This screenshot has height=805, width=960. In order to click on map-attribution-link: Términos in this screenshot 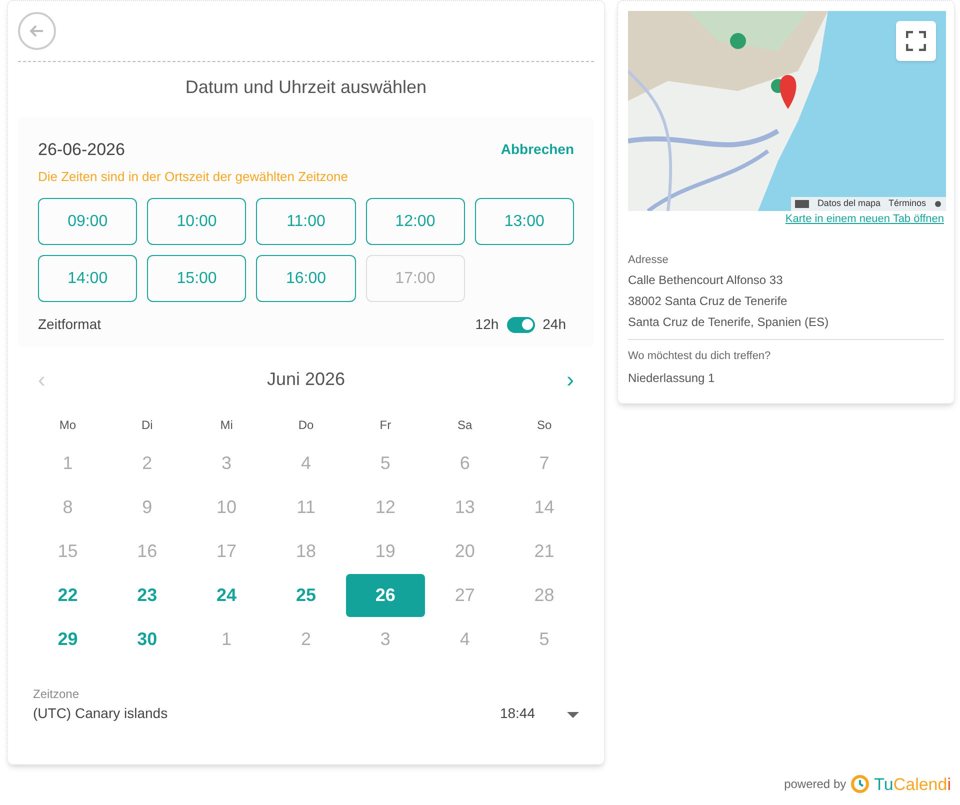, I will do `click(907, 204)`.